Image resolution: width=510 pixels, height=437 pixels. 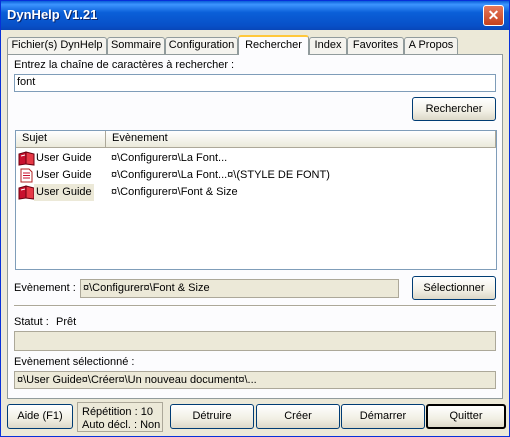 I want to click on column-header-evenement: Evènement, so click(x=301, y=139).